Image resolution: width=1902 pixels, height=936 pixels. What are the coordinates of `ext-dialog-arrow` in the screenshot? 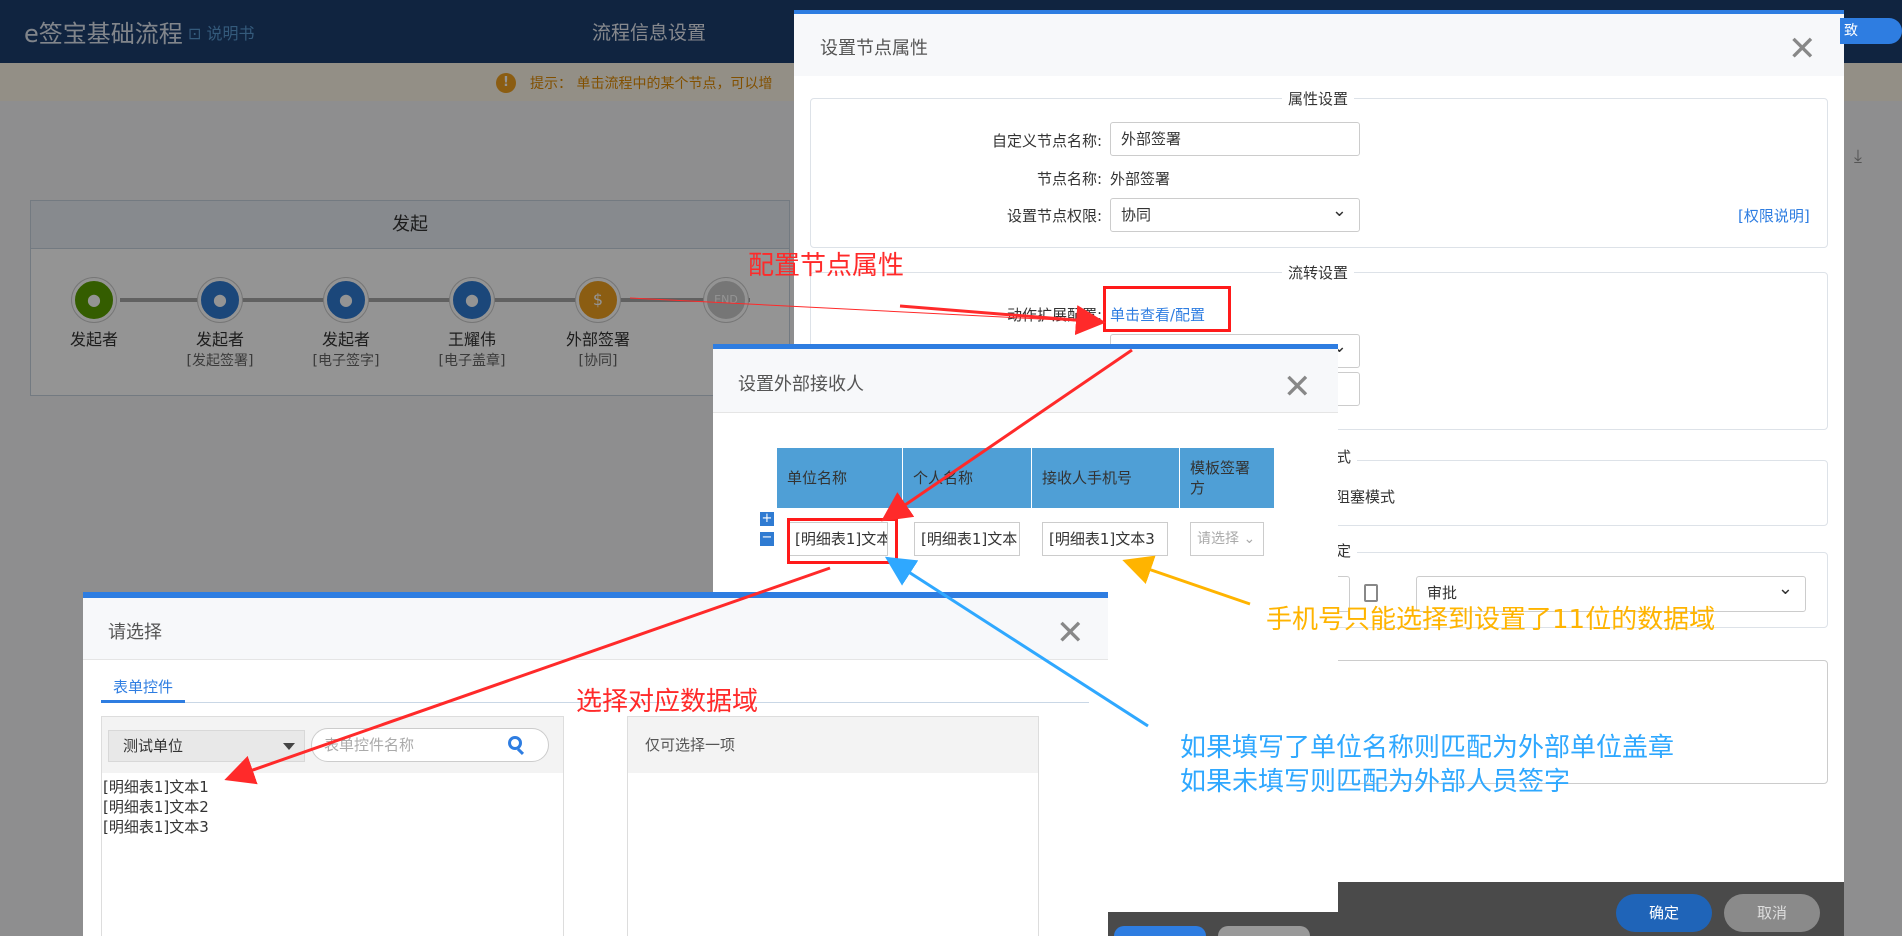 It's located at (1007, 435).